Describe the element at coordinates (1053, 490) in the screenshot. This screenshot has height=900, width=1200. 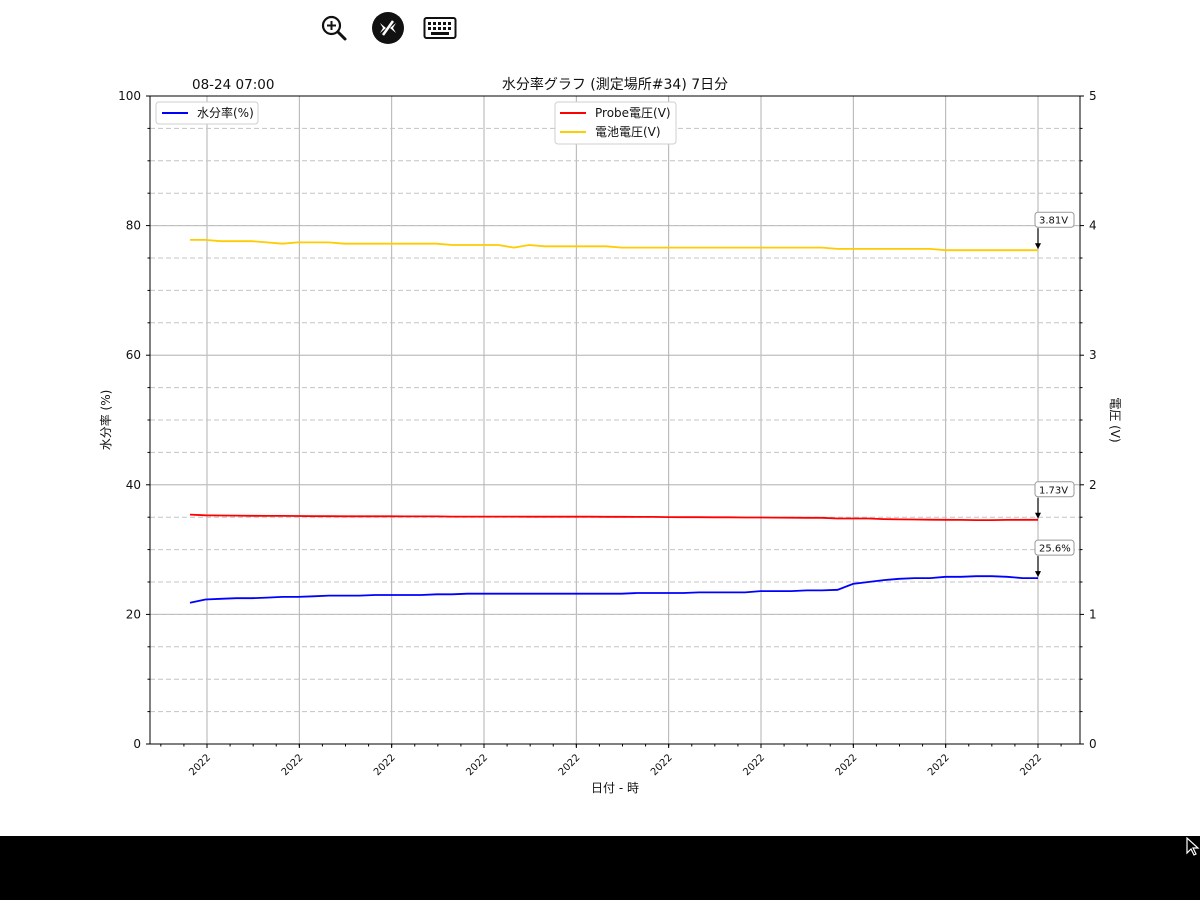
I see `annotation-label: 1.73V` at that location.